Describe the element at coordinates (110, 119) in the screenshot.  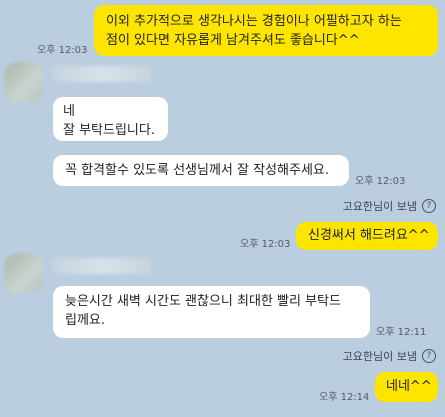
I see `received-message-bubble: 네 잘 부탁드립니다.` at that location.